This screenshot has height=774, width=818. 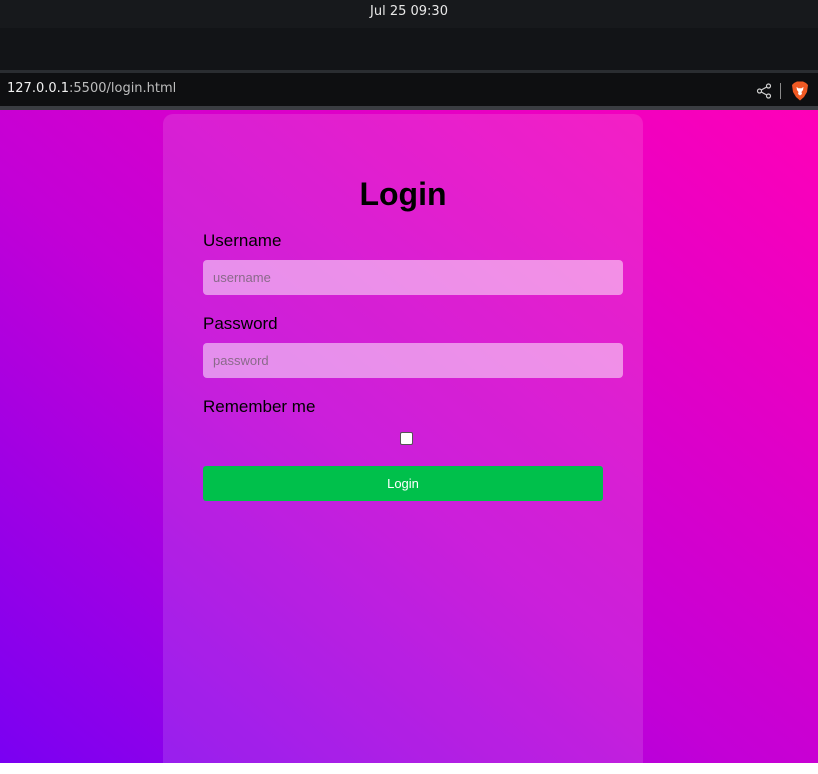 I want to click on url-text: 127.0.0.1:5500/login.html, so click(x=91, y=88).